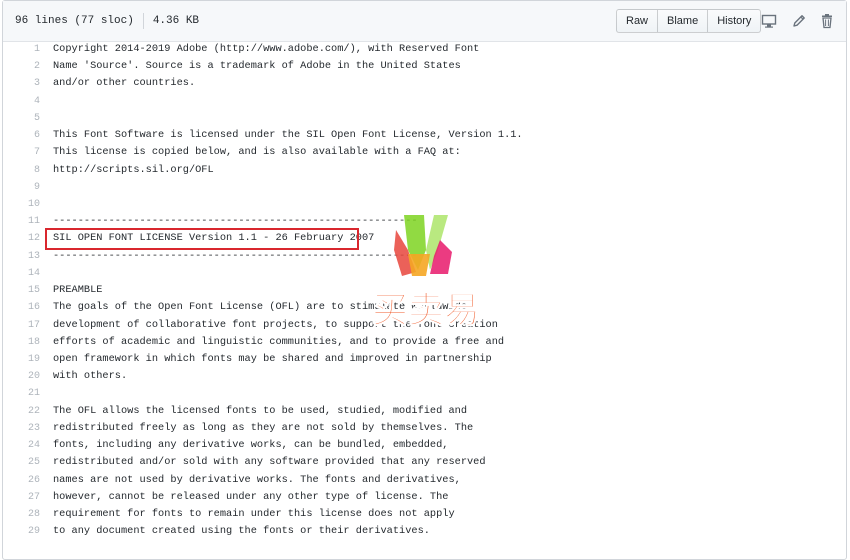 The height and width of the screenshot is (560, 850). Describe the element at coordinates (21, 238) in the screenshot. I see `line-number: 12` at that location.